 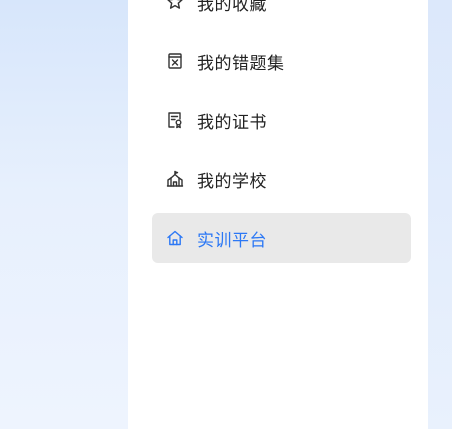 I want to click on menu-item-favorites: 我的收藏, so click(x=281, y=13).